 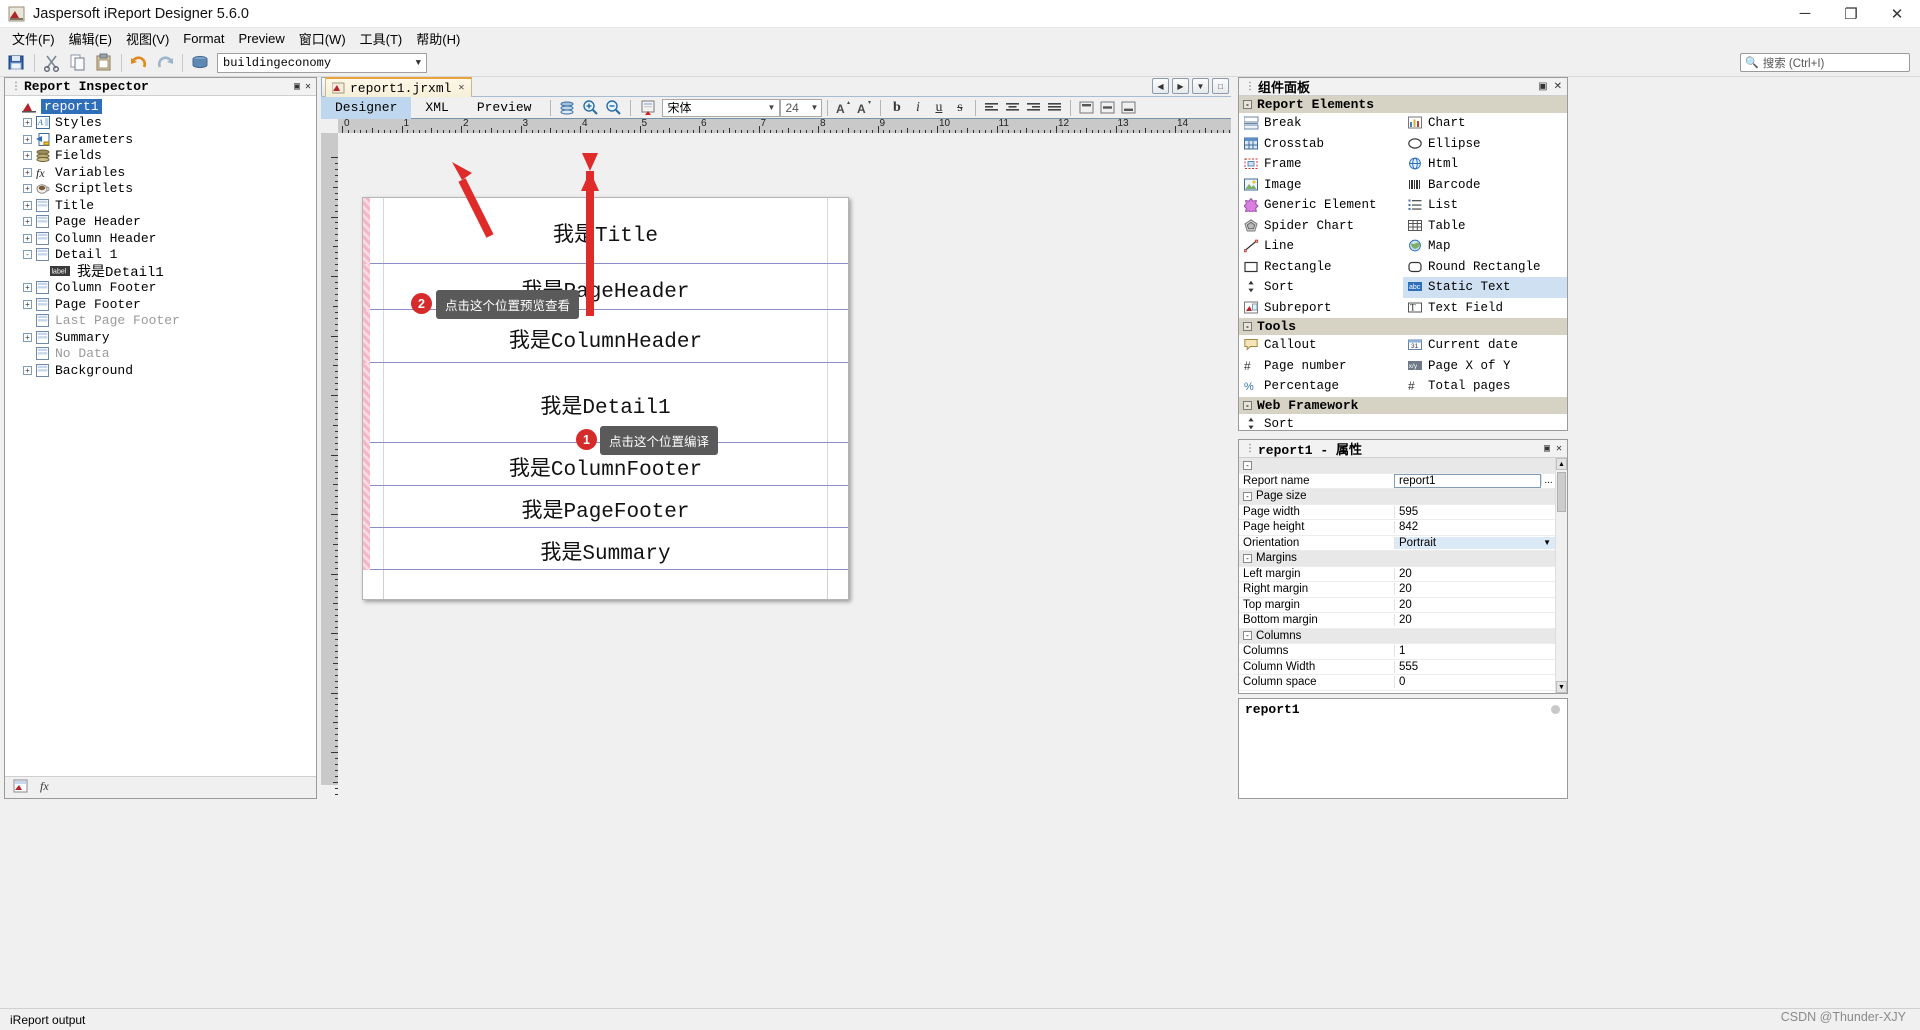 I want to click on tree-item-column-header: + Column Header, so click(x=160, y=238).